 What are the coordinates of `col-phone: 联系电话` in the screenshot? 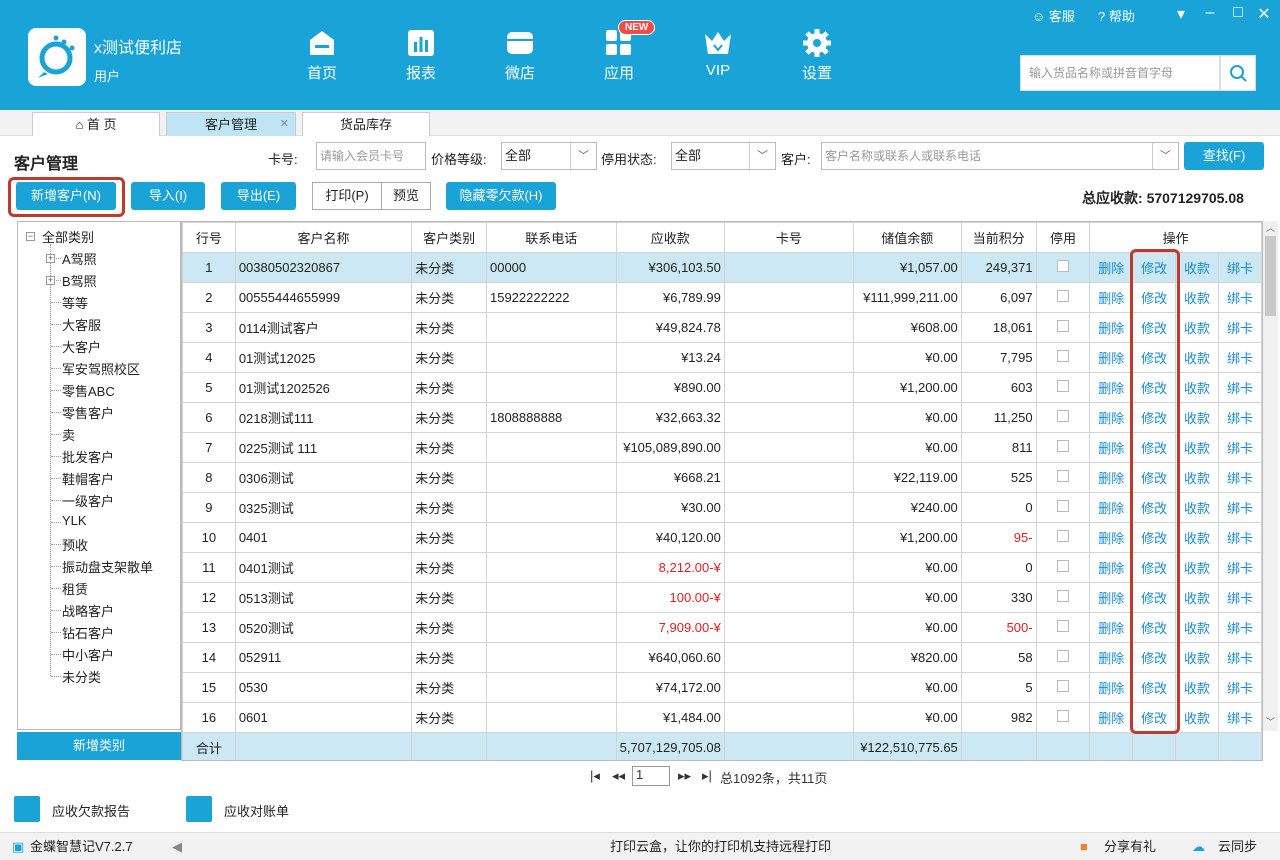 It's located at (551, 237).